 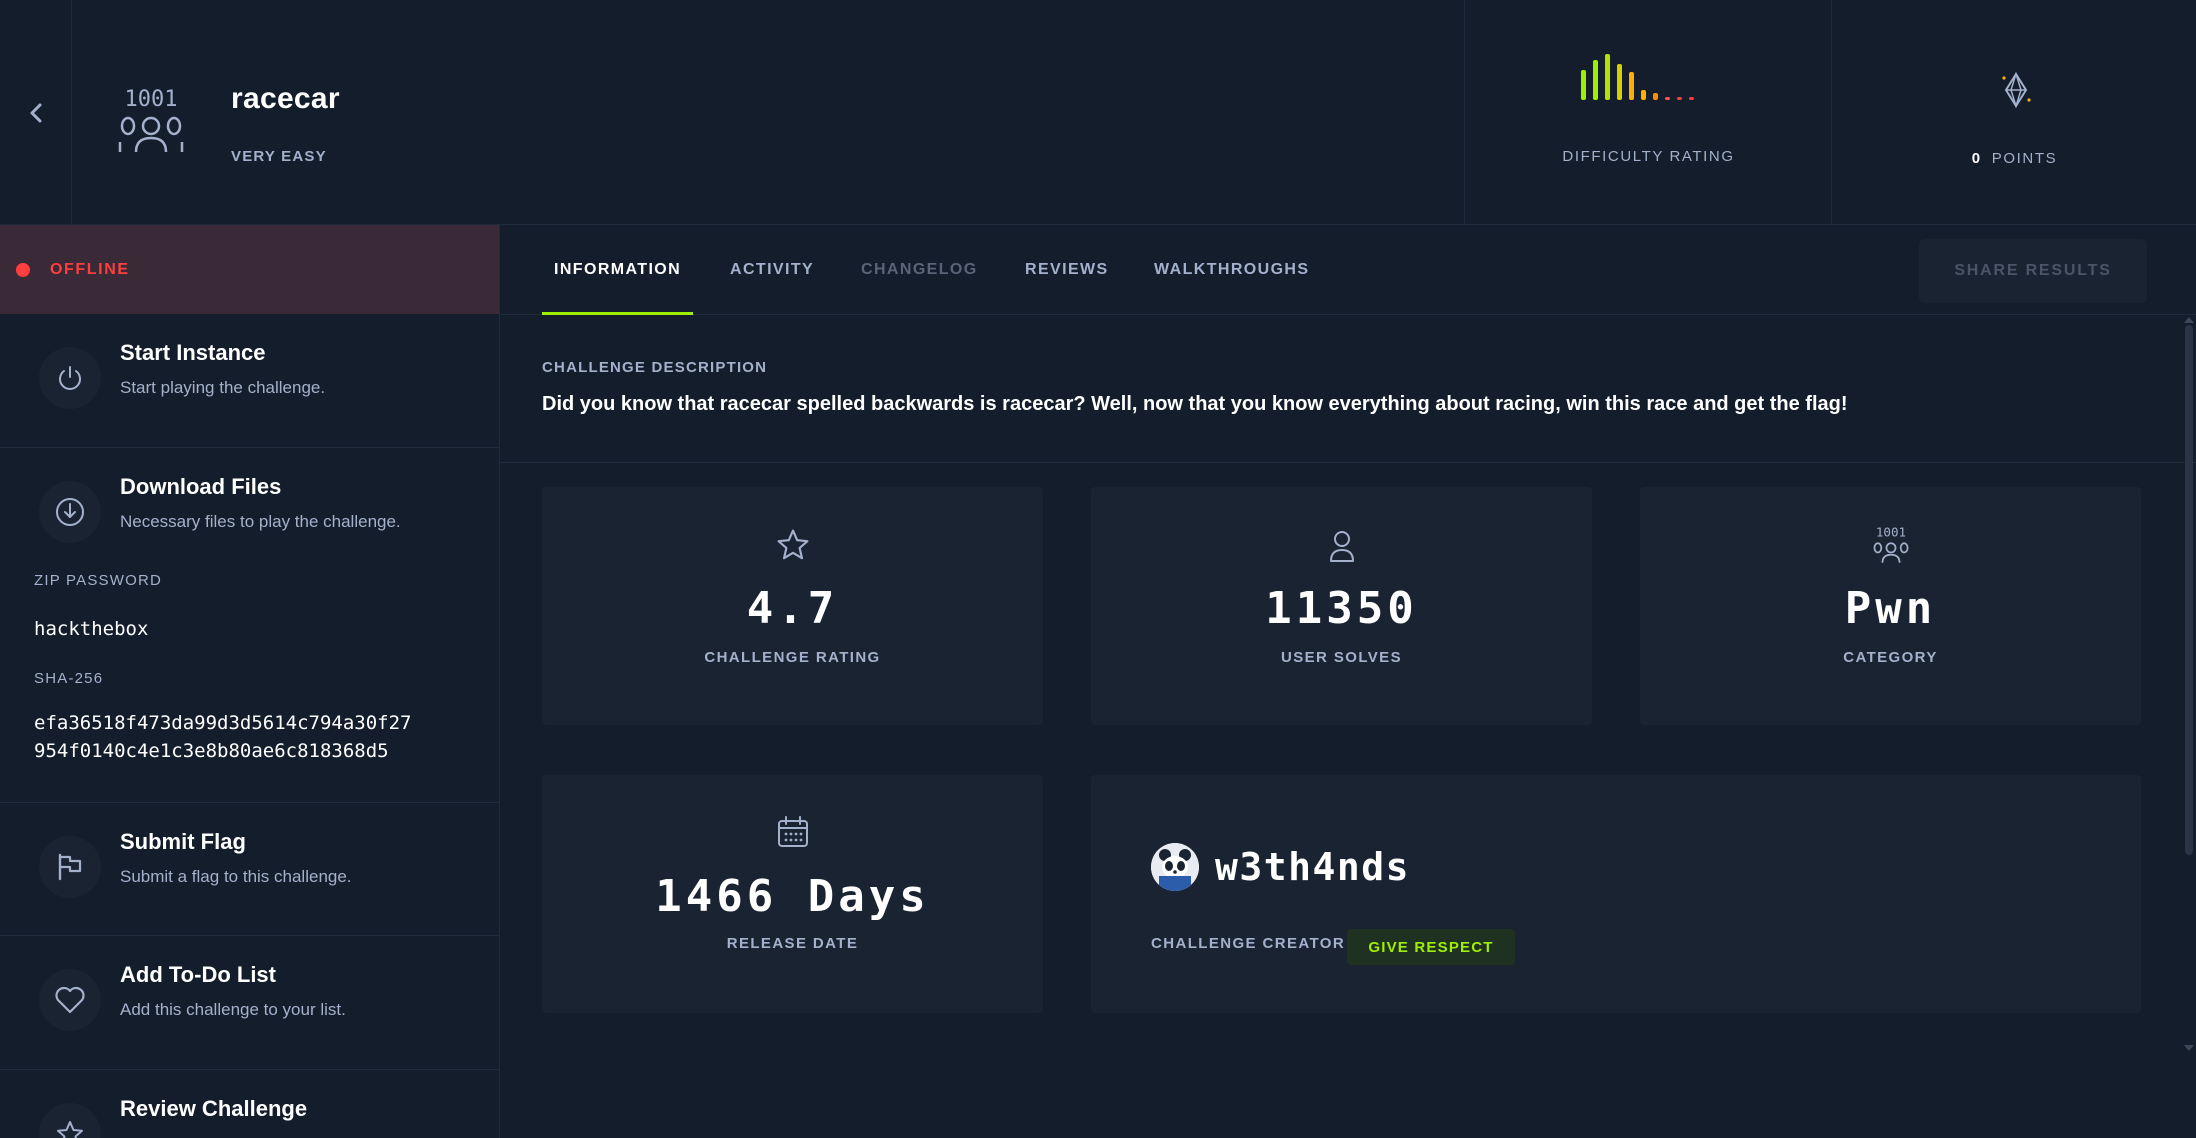 What do you see at coordinates (1248, 943) in the screenshot?
I see `creator-label: CHALLENGE CREATOR` at bounding box center [1248, 943].